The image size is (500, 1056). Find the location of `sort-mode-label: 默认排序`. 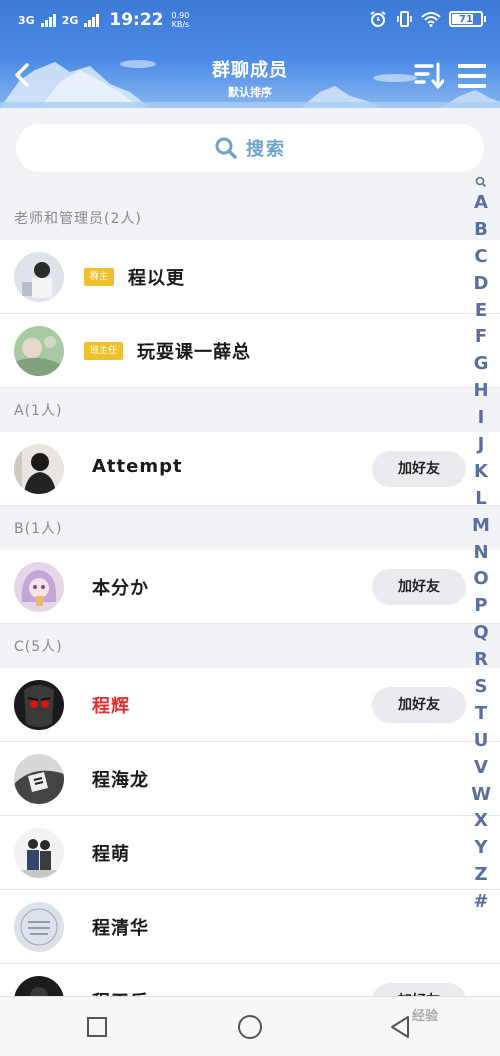

sort-mode-label: 默认排序 is located at coordinates (250, 92).